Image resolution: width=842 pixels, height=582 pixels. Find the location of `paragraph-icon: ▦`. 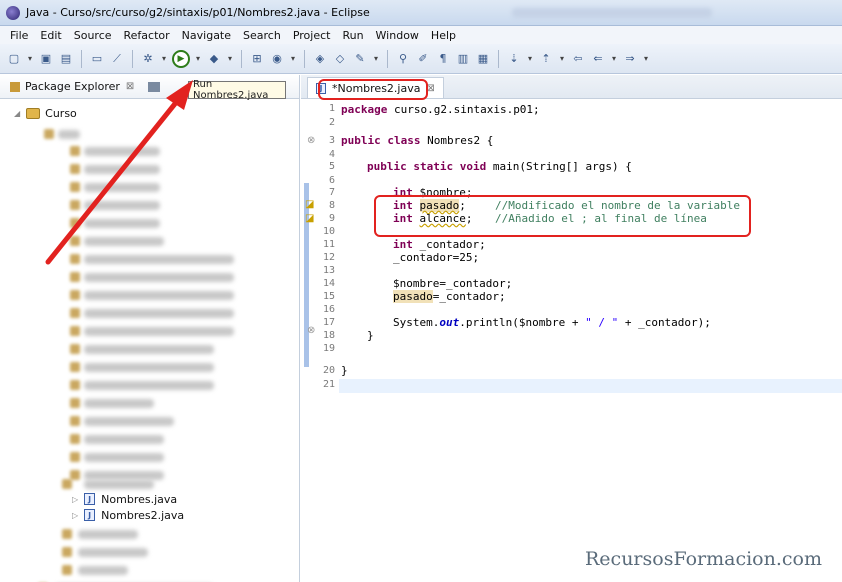

paragraph-icon: ▦ is located at coordinates (483, 59).